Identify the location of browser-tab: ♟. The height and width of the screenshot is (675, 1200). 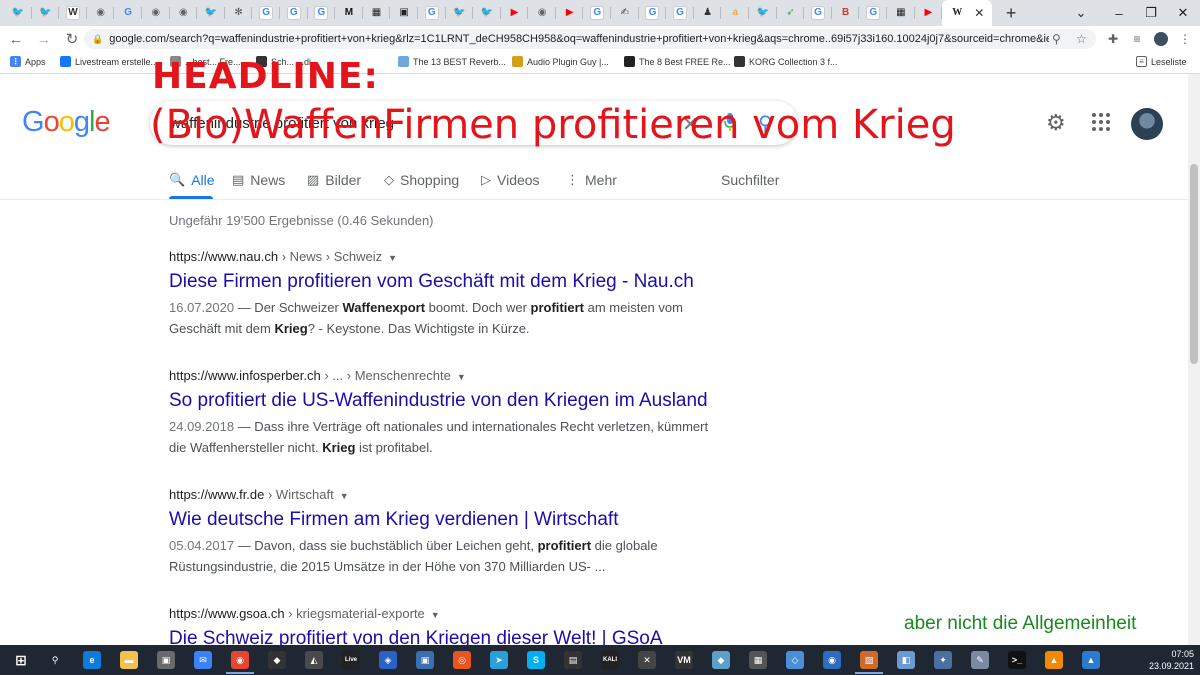
(708, 13).